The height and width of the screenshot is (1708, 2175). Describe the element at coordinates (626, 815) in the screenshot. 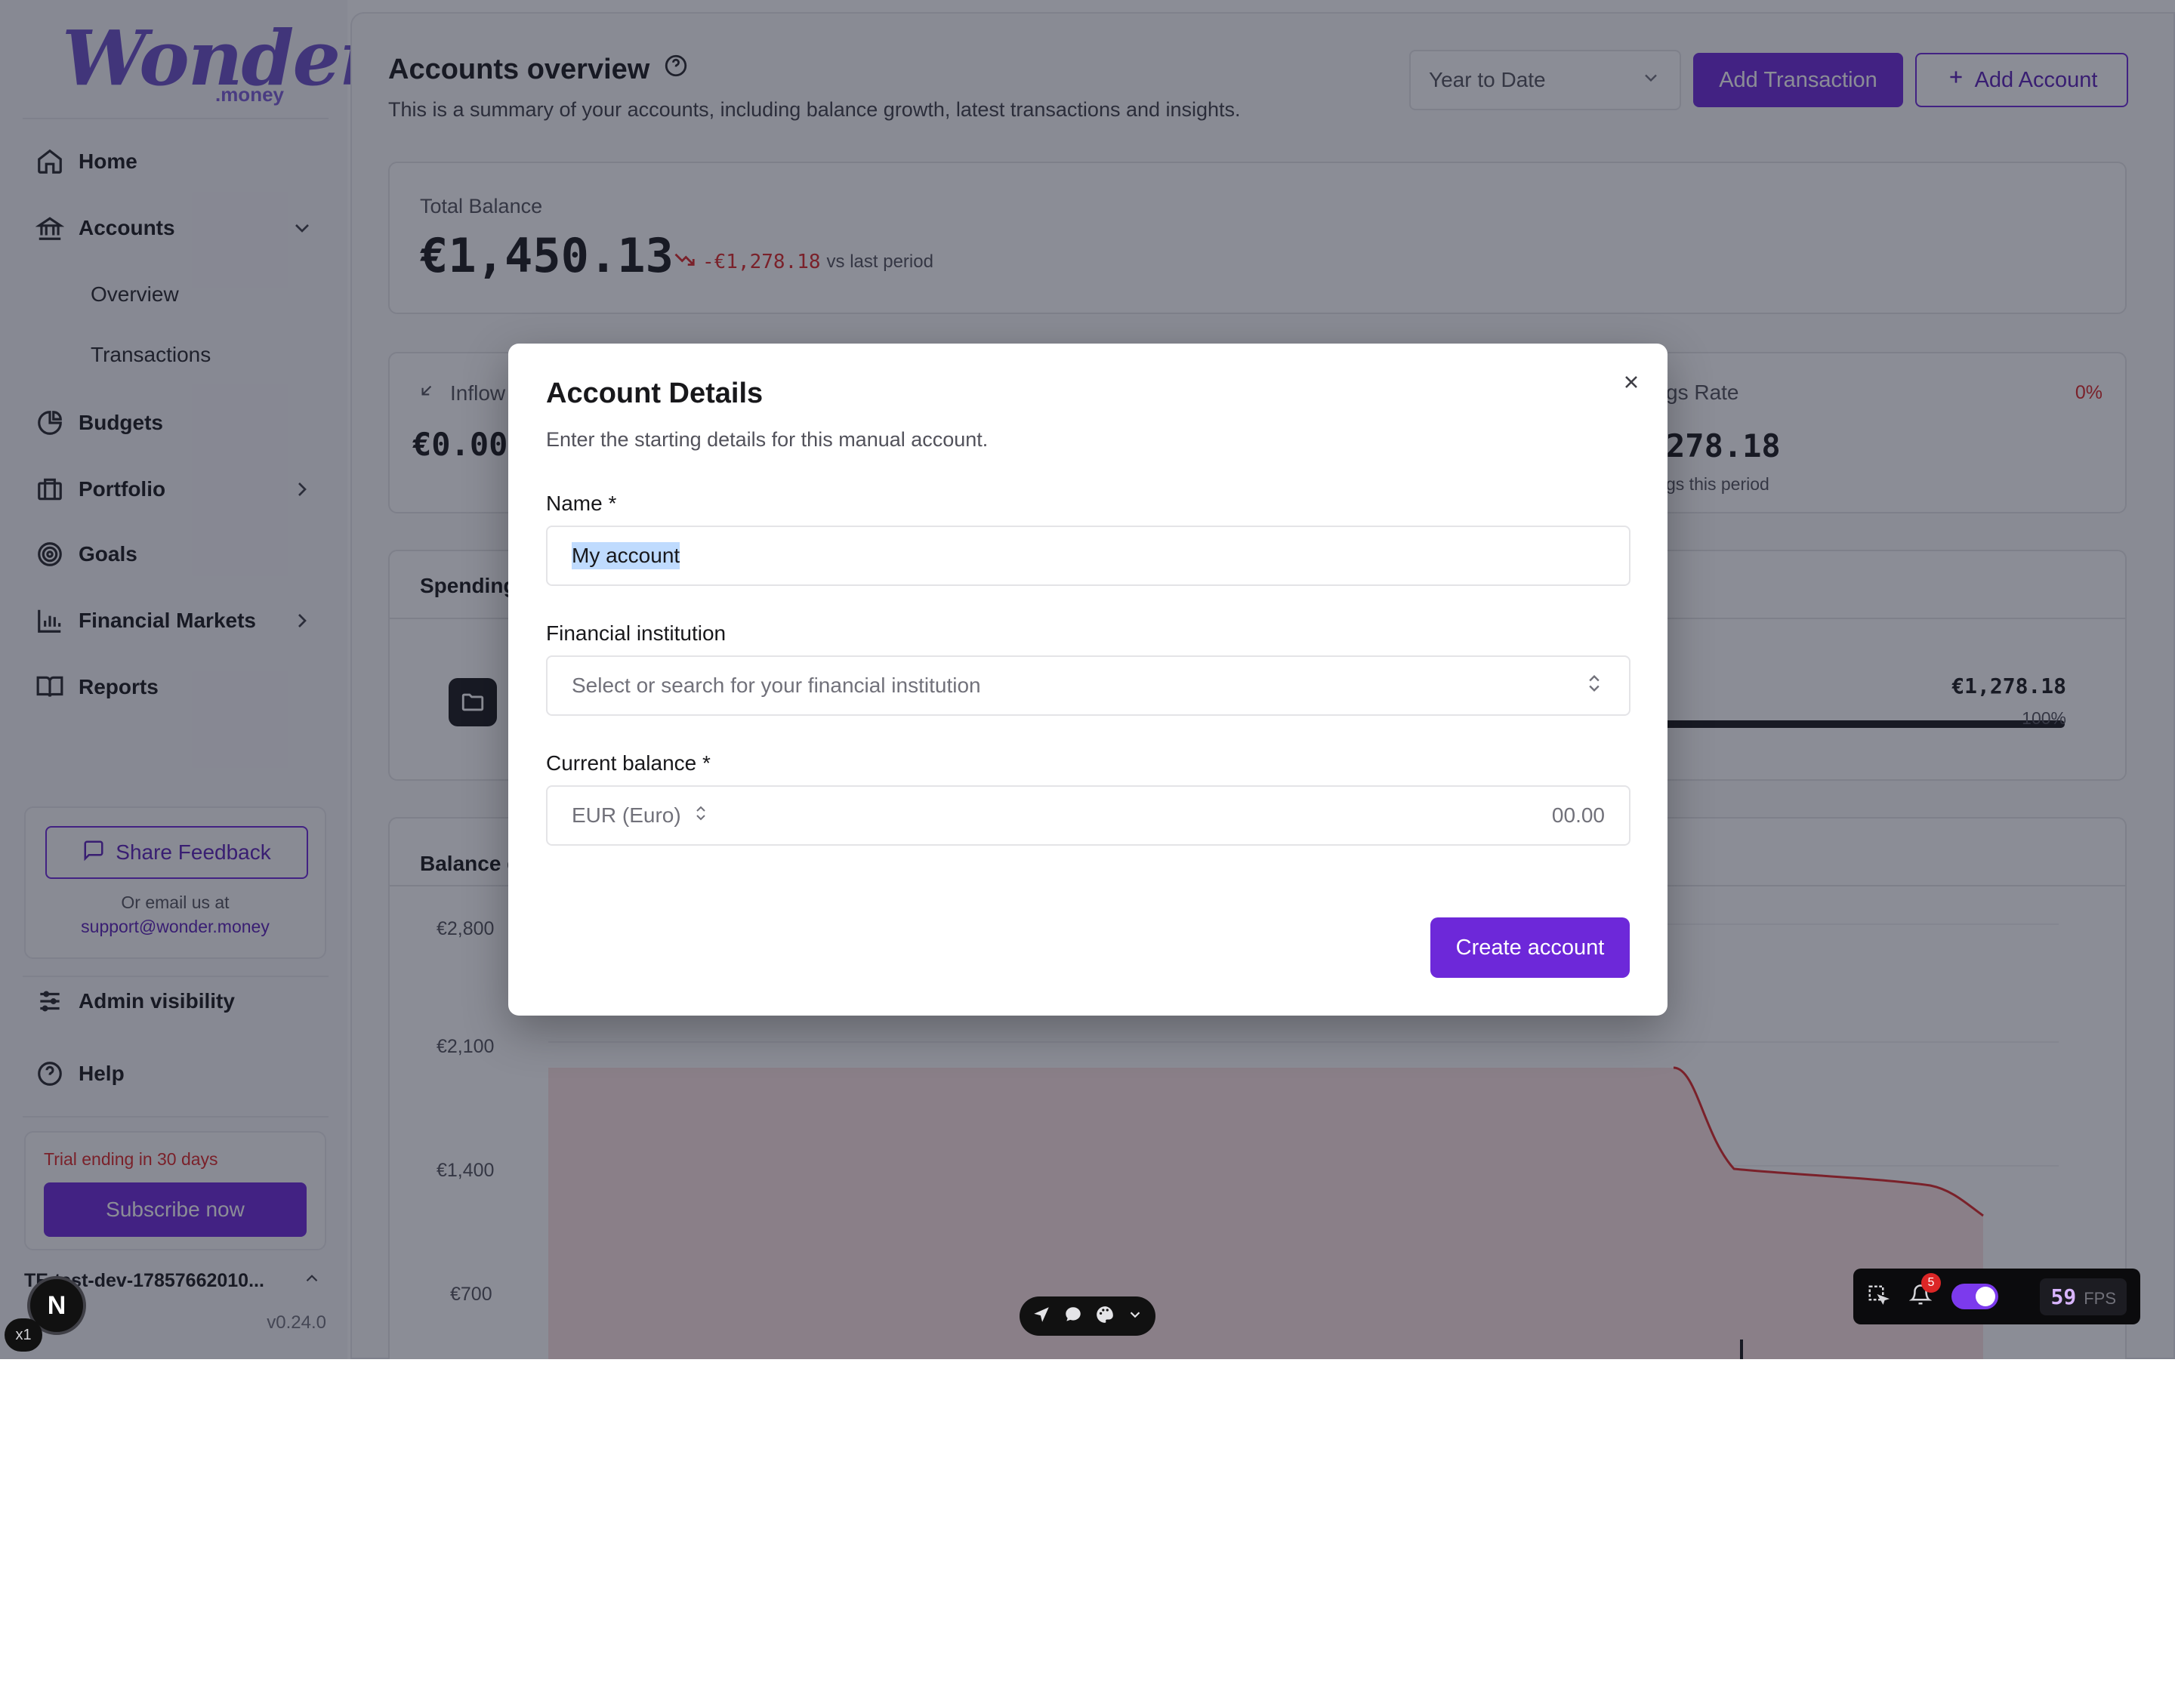

I see `currency-value: EUR (Euro)` at that location.